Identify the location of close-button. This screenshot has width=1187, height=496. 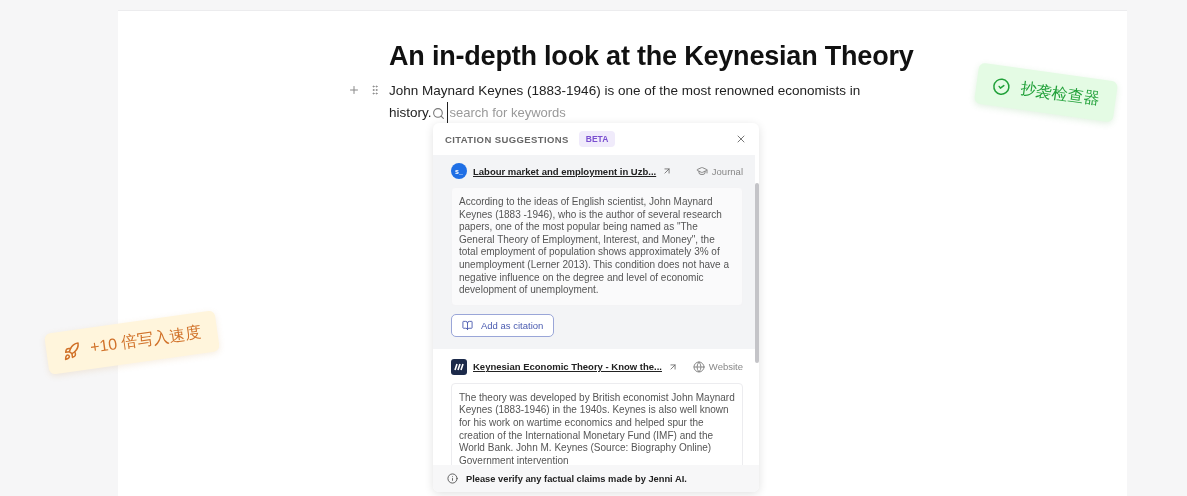
(741, 139).